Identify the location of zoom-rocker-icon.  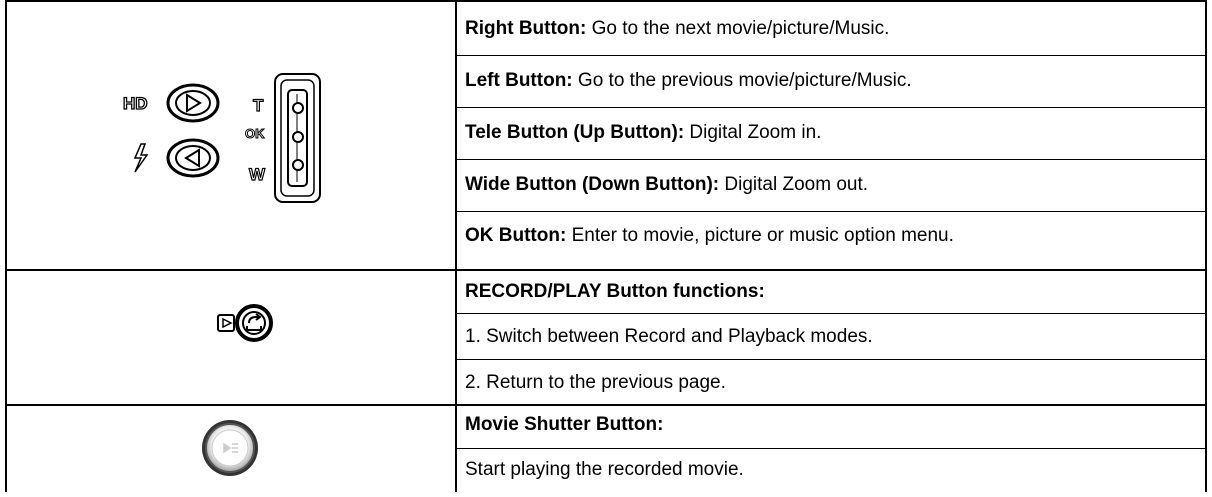
(297, 138).